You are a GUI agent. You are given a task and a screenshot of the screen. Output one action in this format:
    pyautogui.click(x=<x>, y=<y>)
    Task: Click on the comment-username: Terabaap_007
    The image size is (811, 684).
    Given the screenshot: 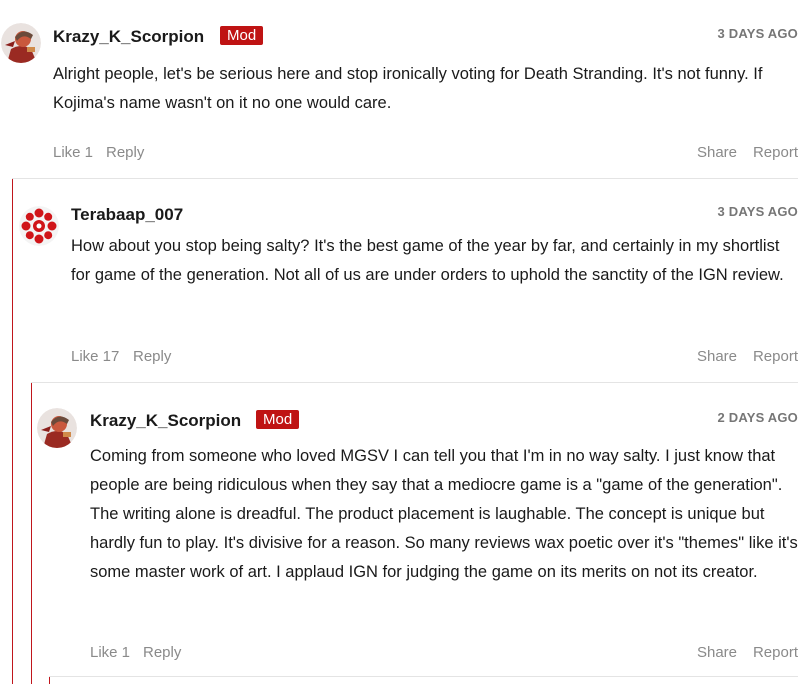 What is the action you would take?
    pyautogui.click(x=127, y=215)
    